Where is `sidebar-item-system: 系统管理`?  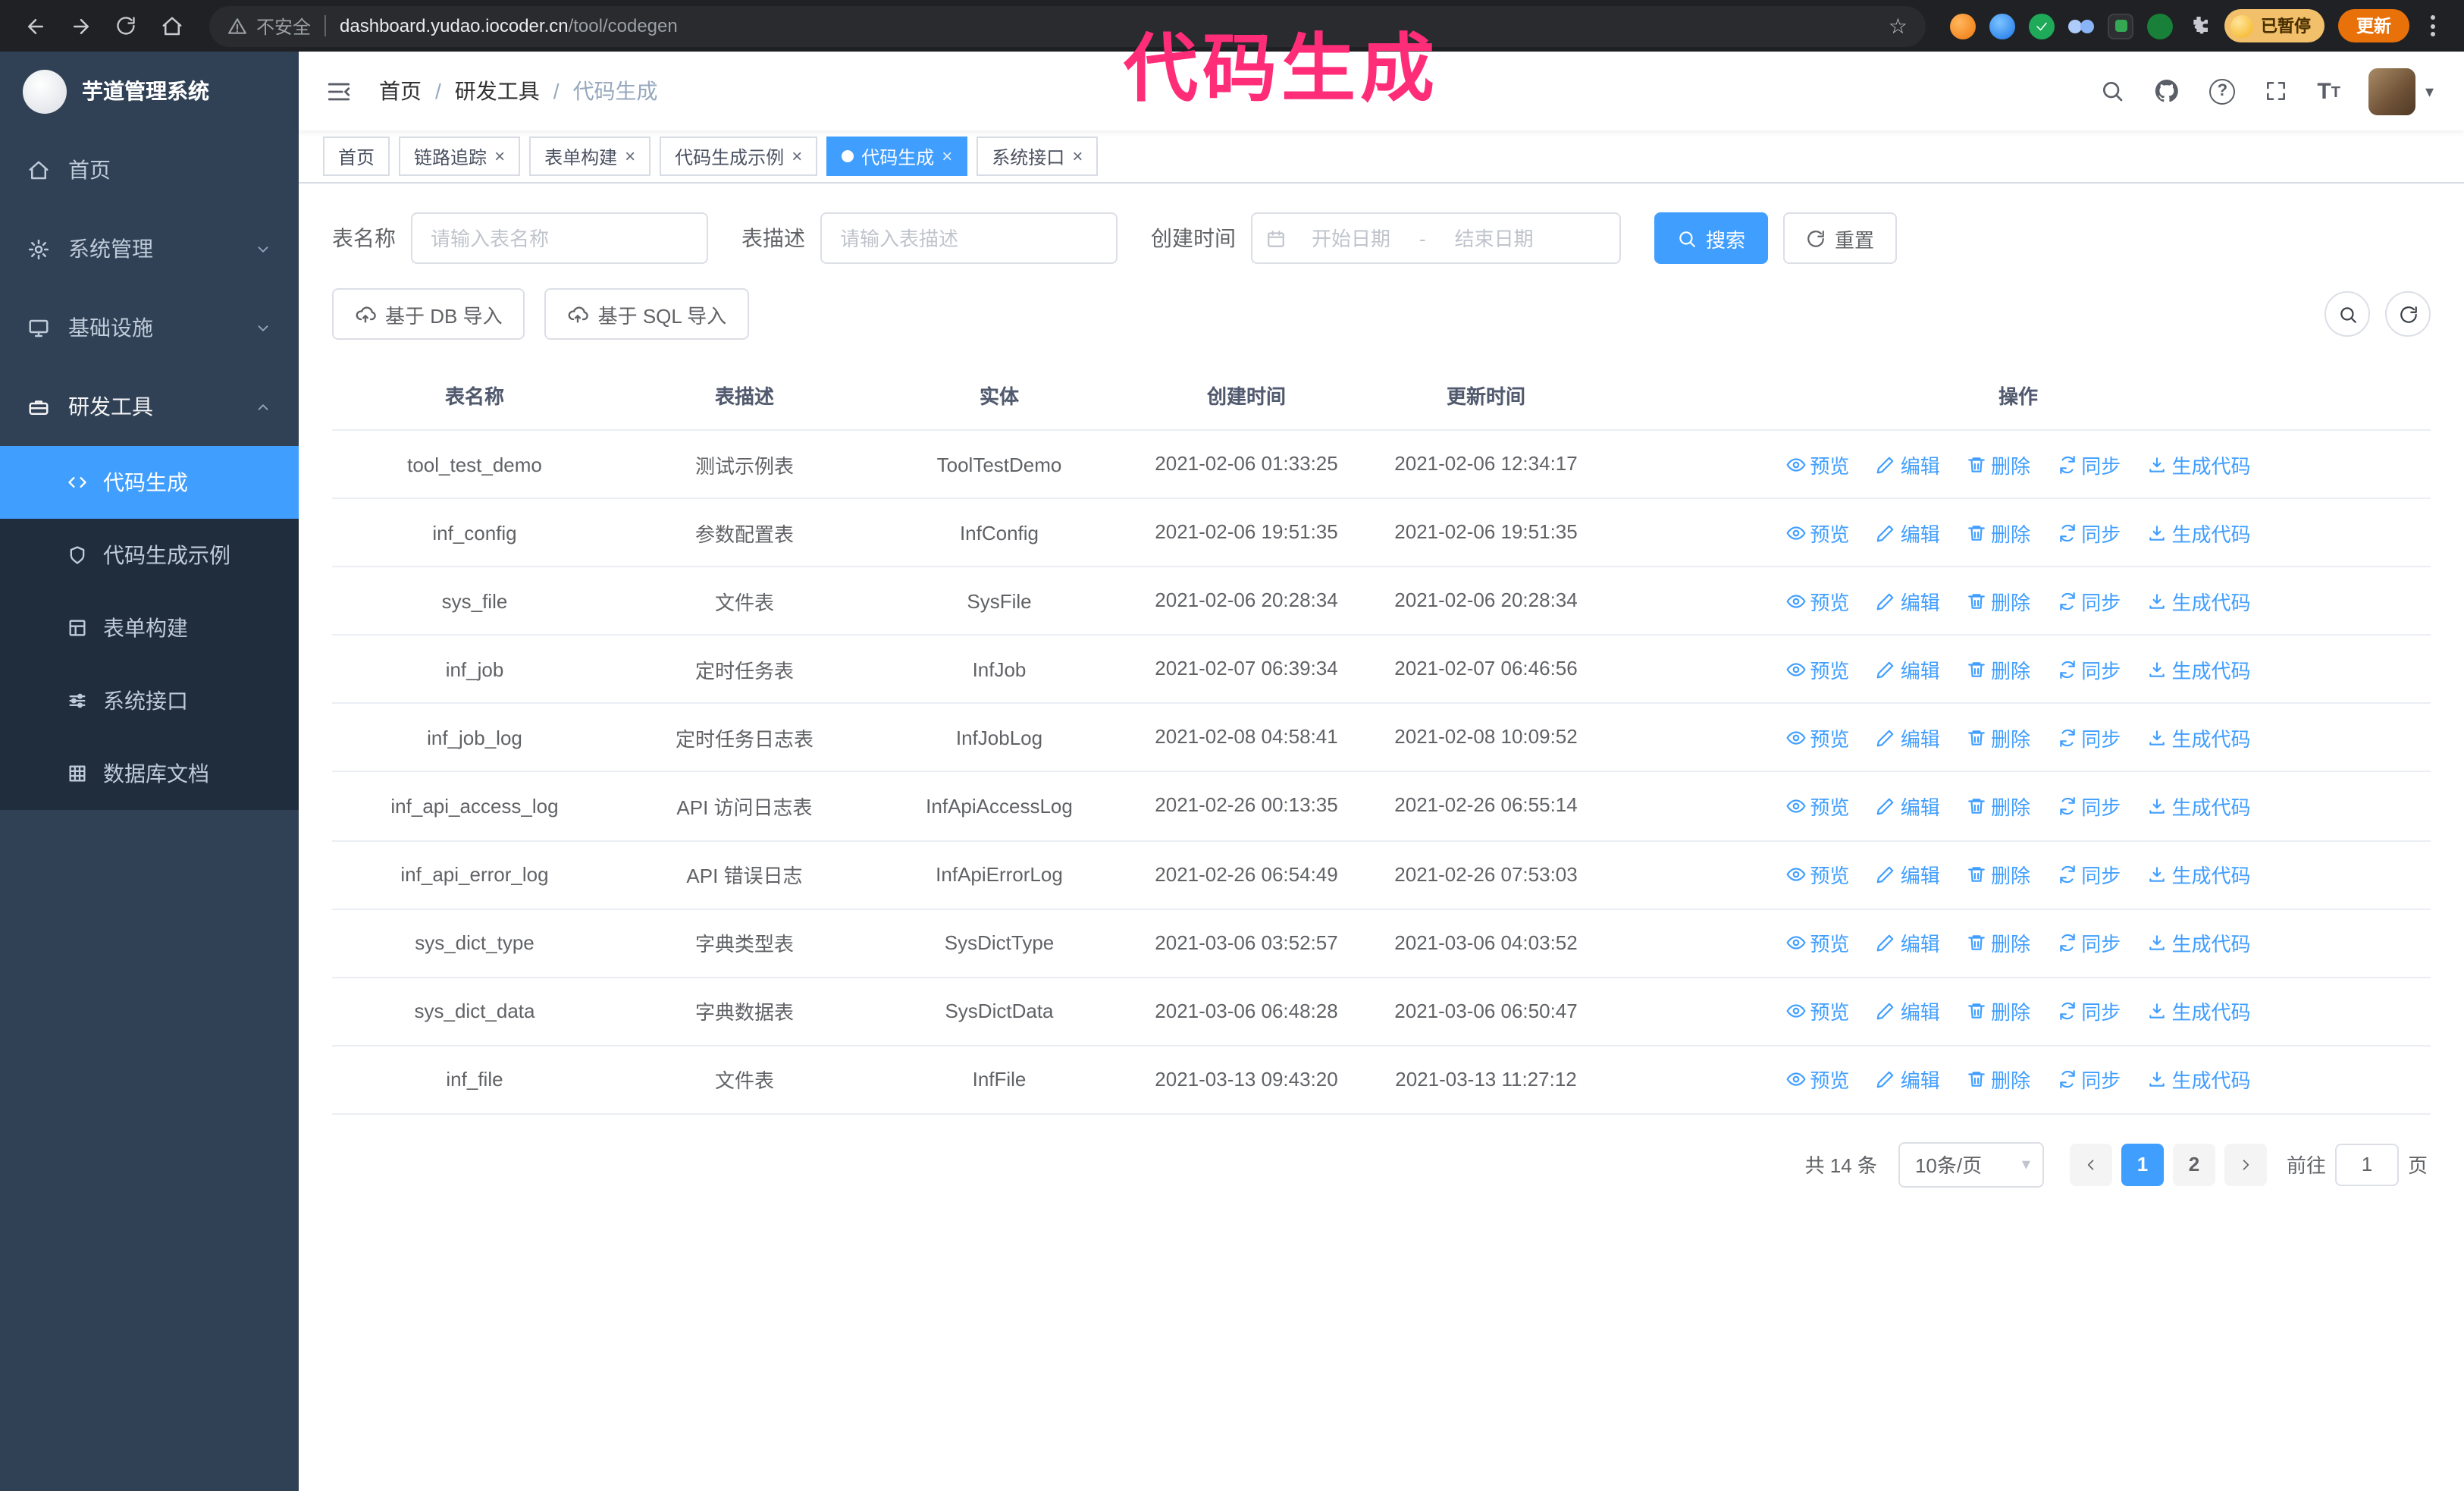
sidebar-item-system: 系统管理 is located at coordinates (150, 248).